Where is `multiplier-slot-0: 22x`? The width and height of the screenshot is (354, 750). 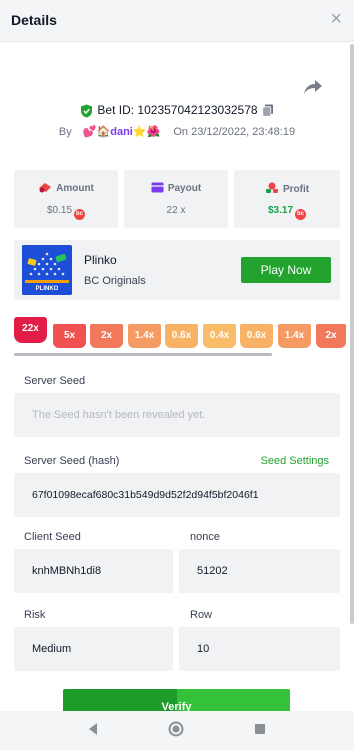
multiplier-slot-0: 22x is located at coordinates (30, 330).